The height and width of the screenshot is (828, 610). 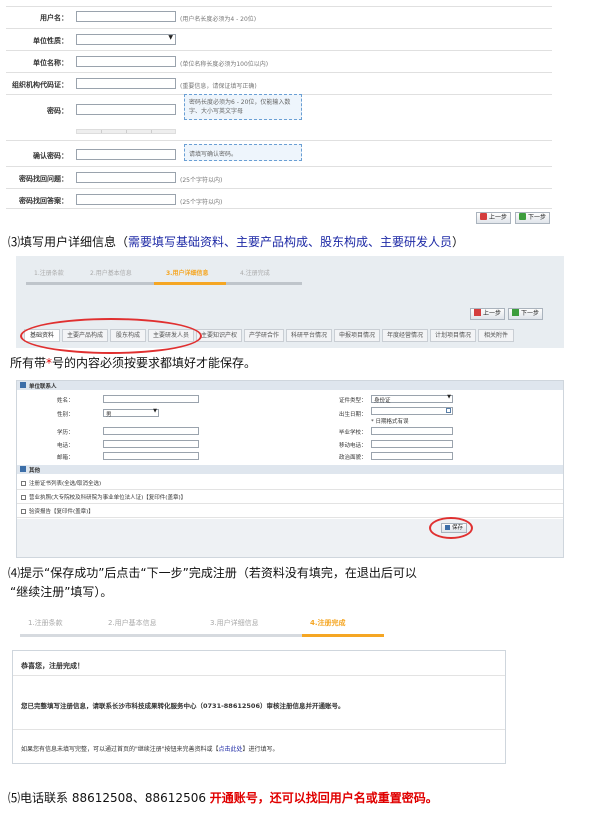 What do you see at coordinates (65, 458) in the screenshot?
I see `label-email: 邮箱：` at bounding box center [65, 458].